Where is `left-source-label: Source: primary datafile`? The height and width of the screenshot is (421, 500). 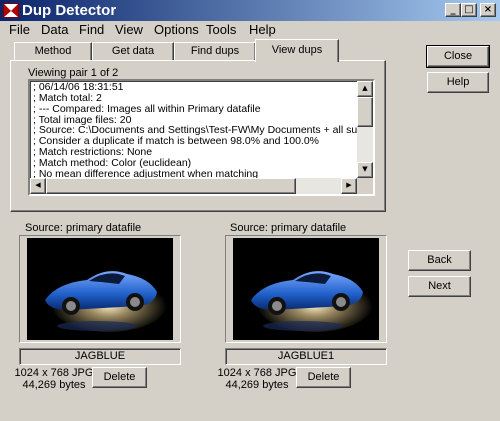 left-source-label: Source: primary datafile is located at coordinates (83, 228).